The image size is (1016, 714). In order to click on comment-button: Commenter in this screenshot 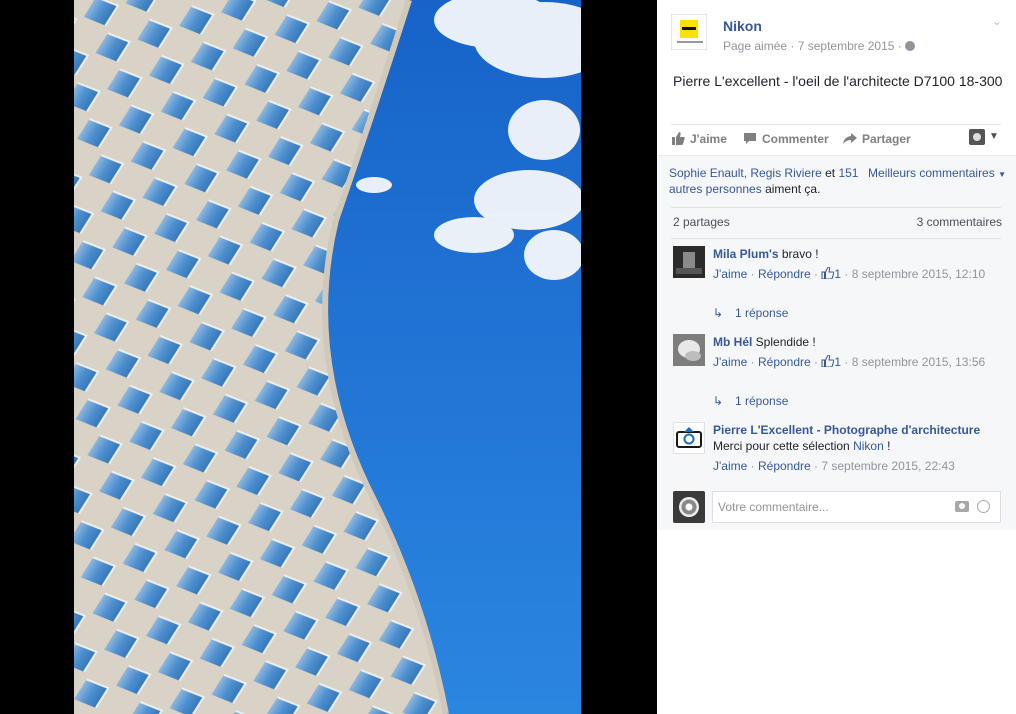, I will do `click(786, 139)`.